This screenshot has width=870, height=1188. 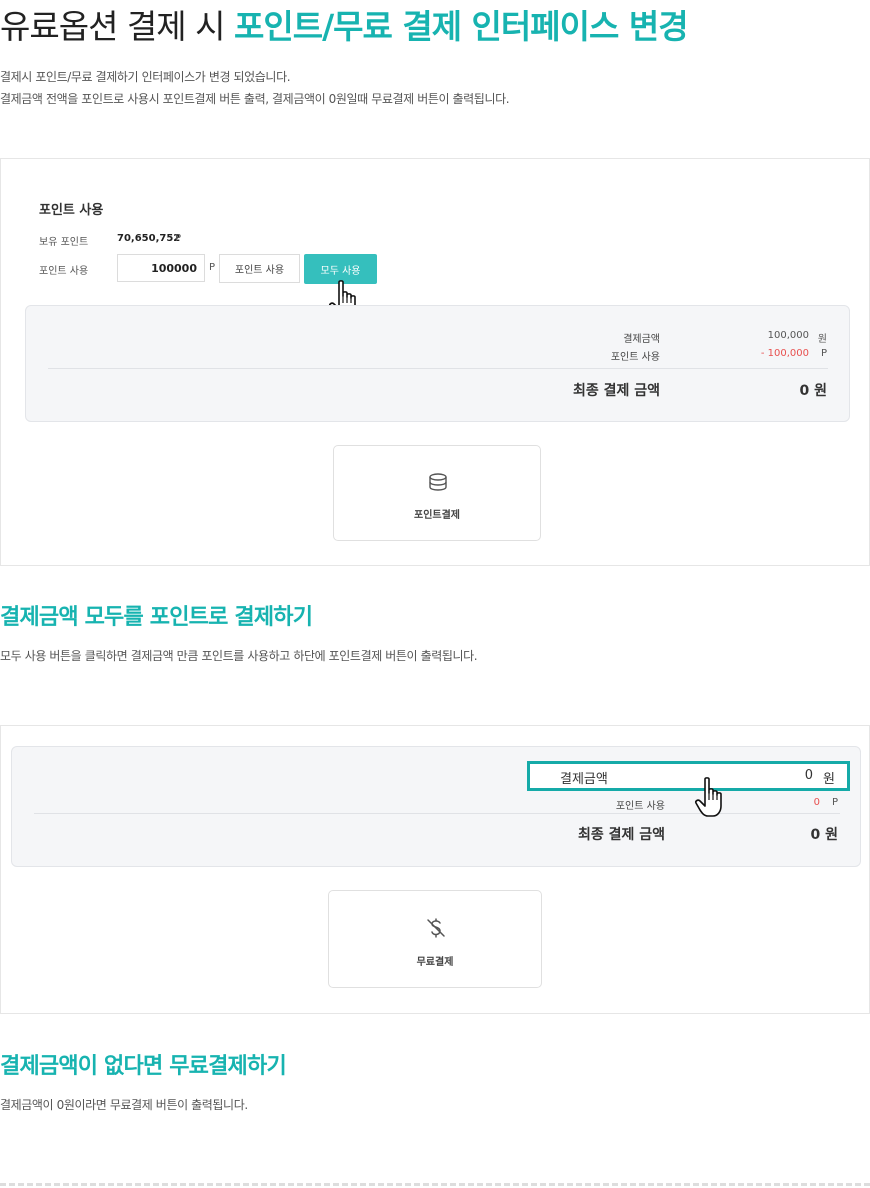 I want to click on hand-cursor-icon, so click(x=708, y=797).